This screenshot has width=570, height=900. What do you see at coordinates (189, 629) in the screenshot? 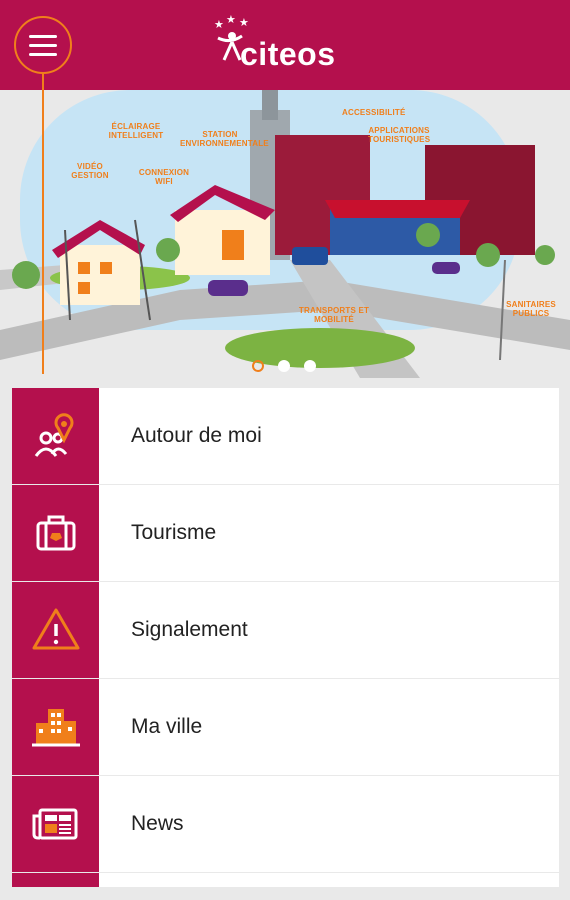
I see `menu-item-label: Signalement` at bounding box center [189, 629].